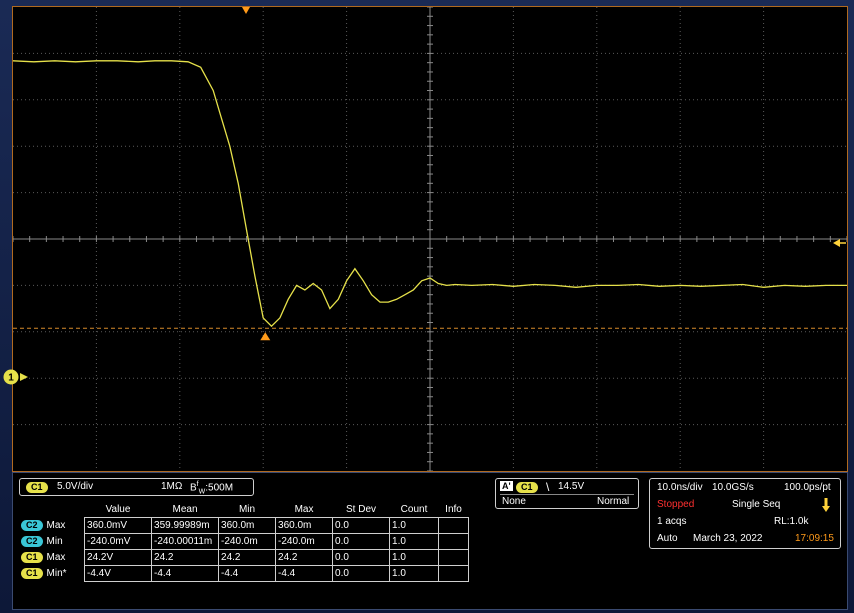 Image resolution: width=854 pixels, height=613 pixels. Describe the element at coordinates (212, 488) in the screenshot. I see `channel-1-bandwidth: BfW:500M` at that location.